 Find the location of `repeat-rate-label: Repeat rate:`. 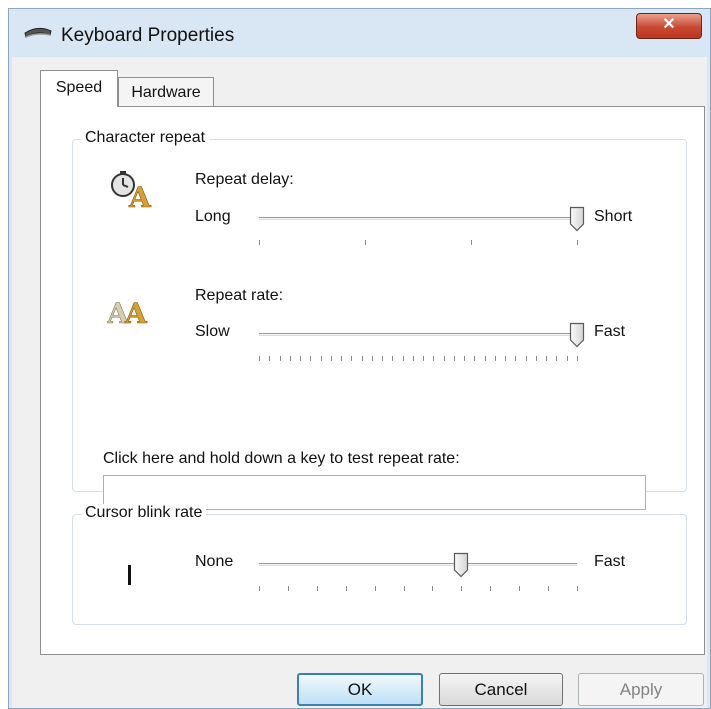

repeat-rate-label: Repeat rate: is located at coordinates (239, 295).